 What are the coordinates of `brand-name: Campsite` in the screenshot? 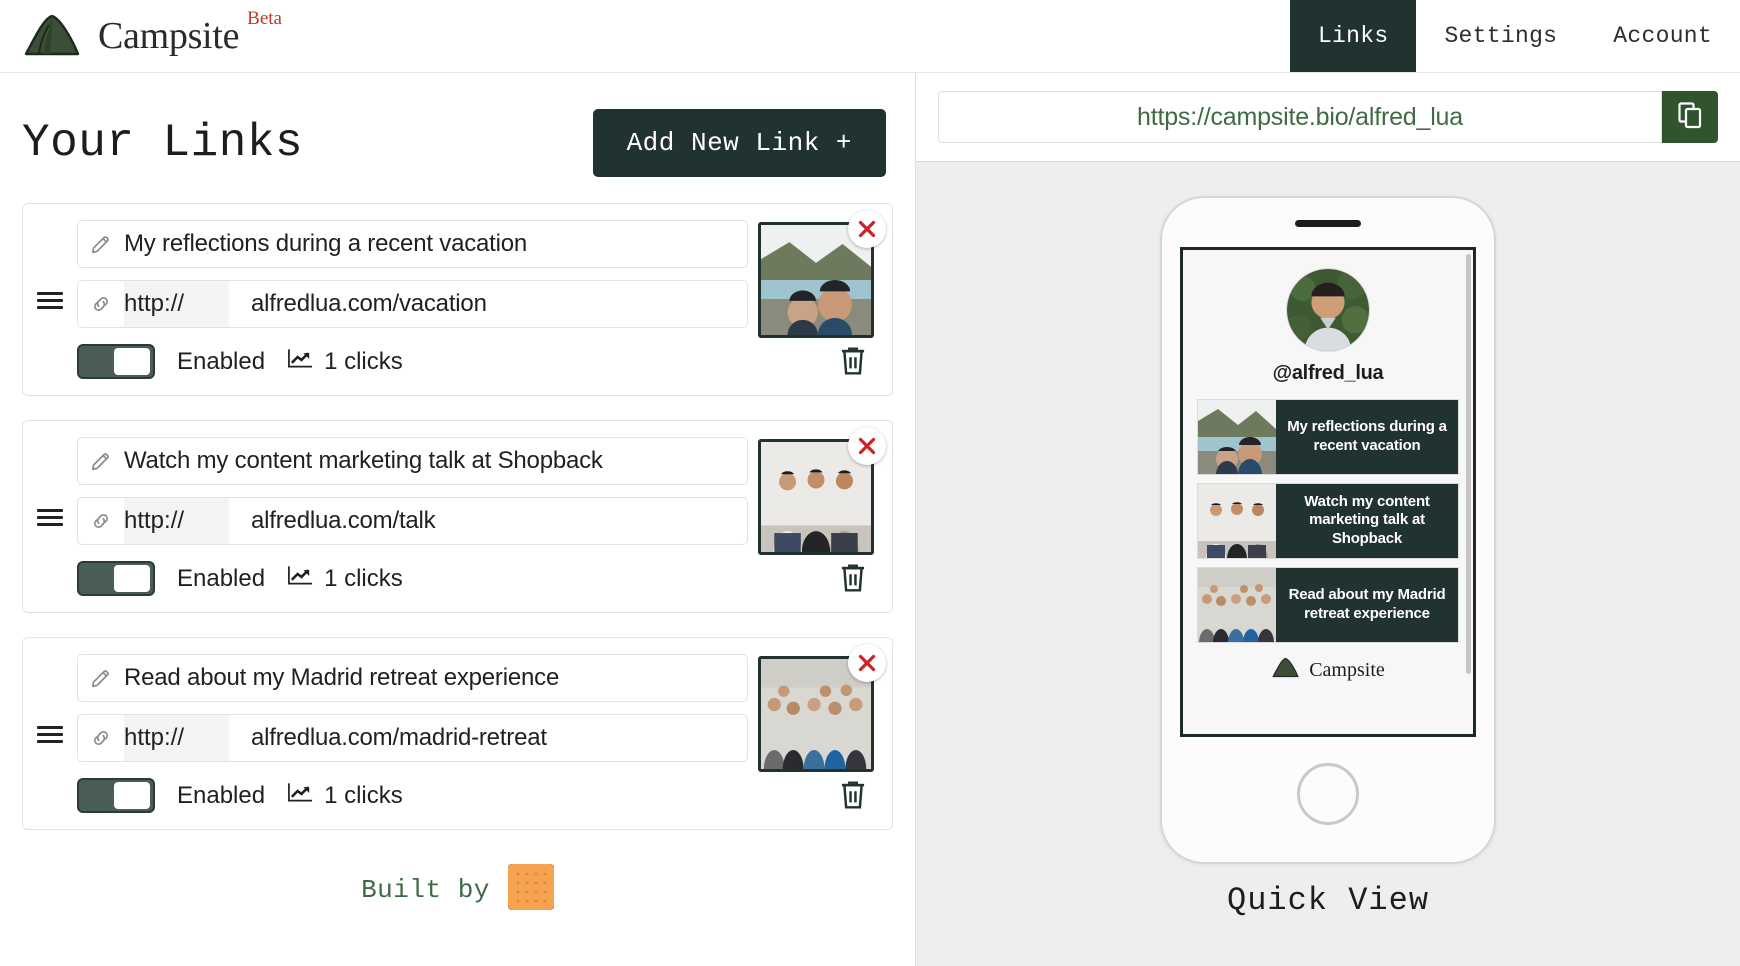 It's located at (169, 36).